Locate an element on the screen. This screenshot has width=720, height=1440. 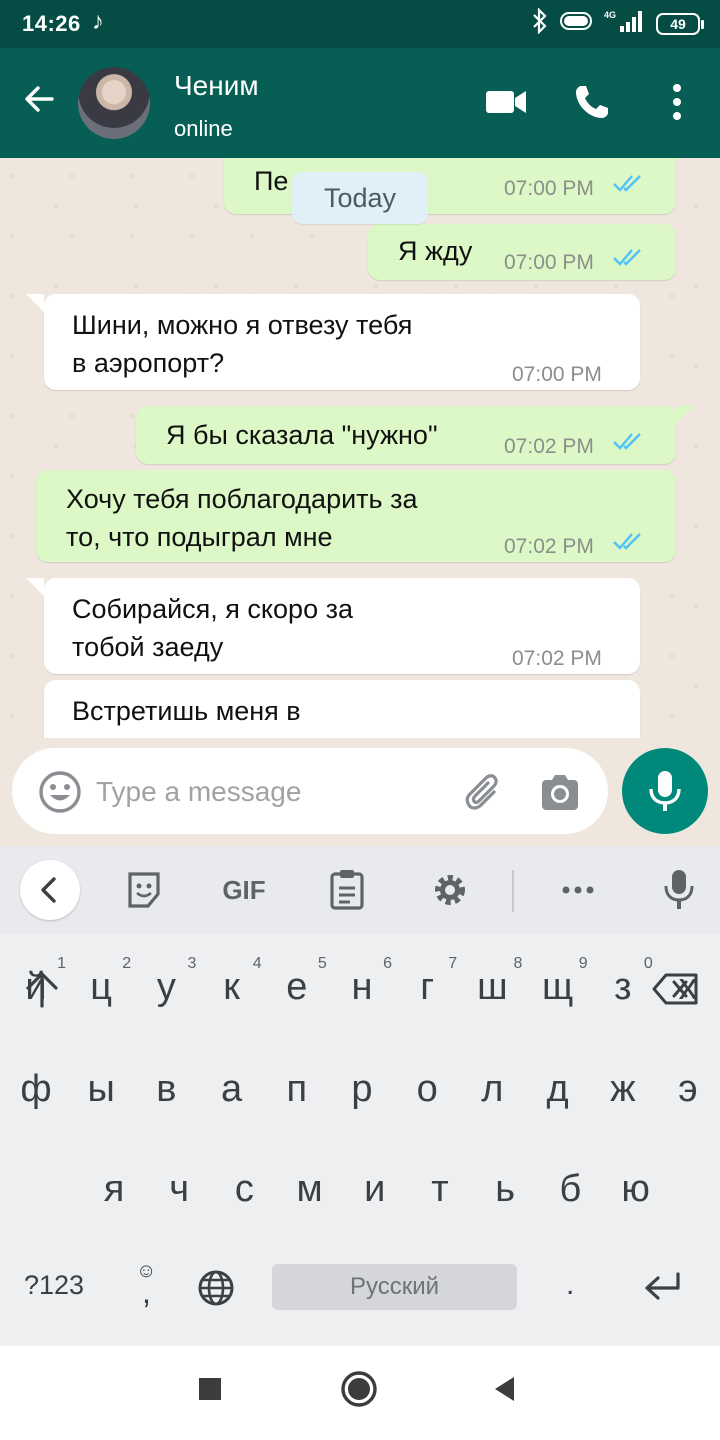
message-text: Я бы сказала "нужно" is located at coordinates (302, 435).